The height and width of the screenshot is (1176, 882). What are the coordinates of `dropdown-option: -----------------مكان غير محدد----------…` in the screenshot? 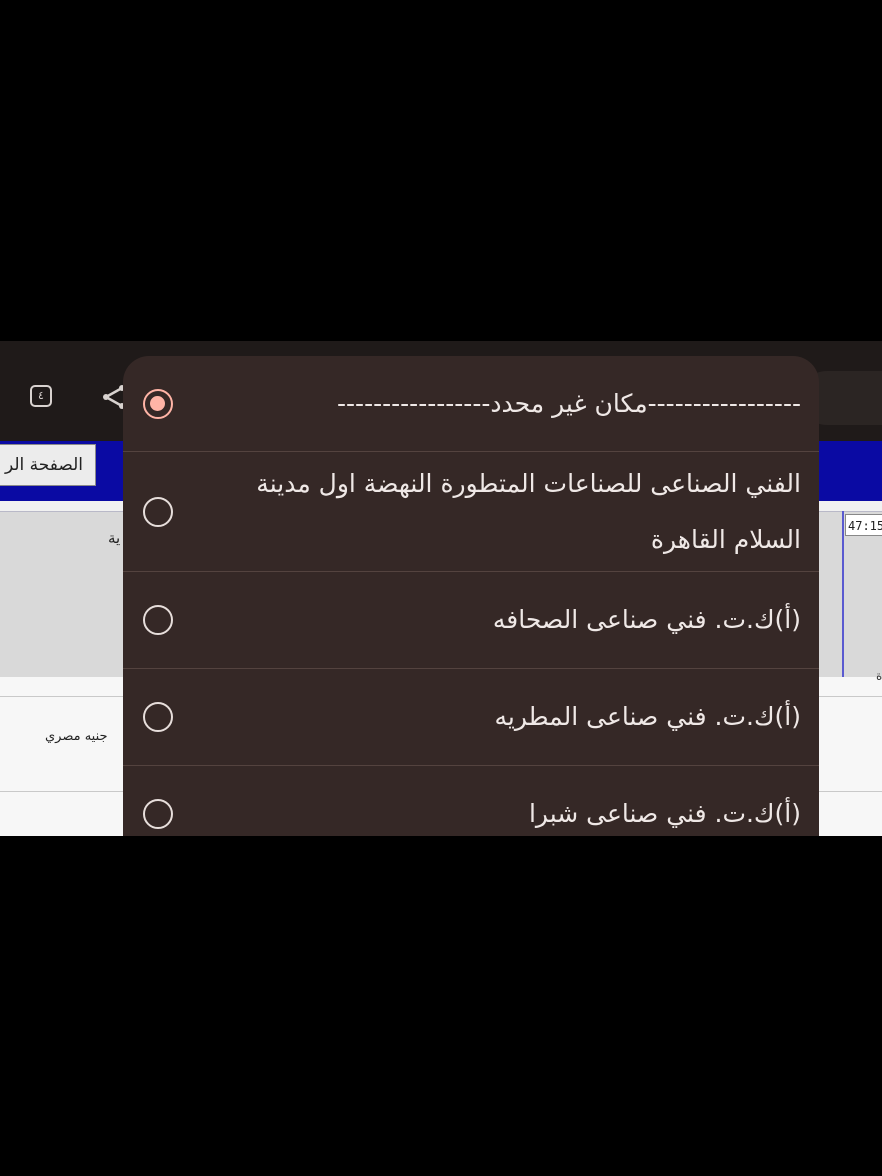 It's located at (471, 404).